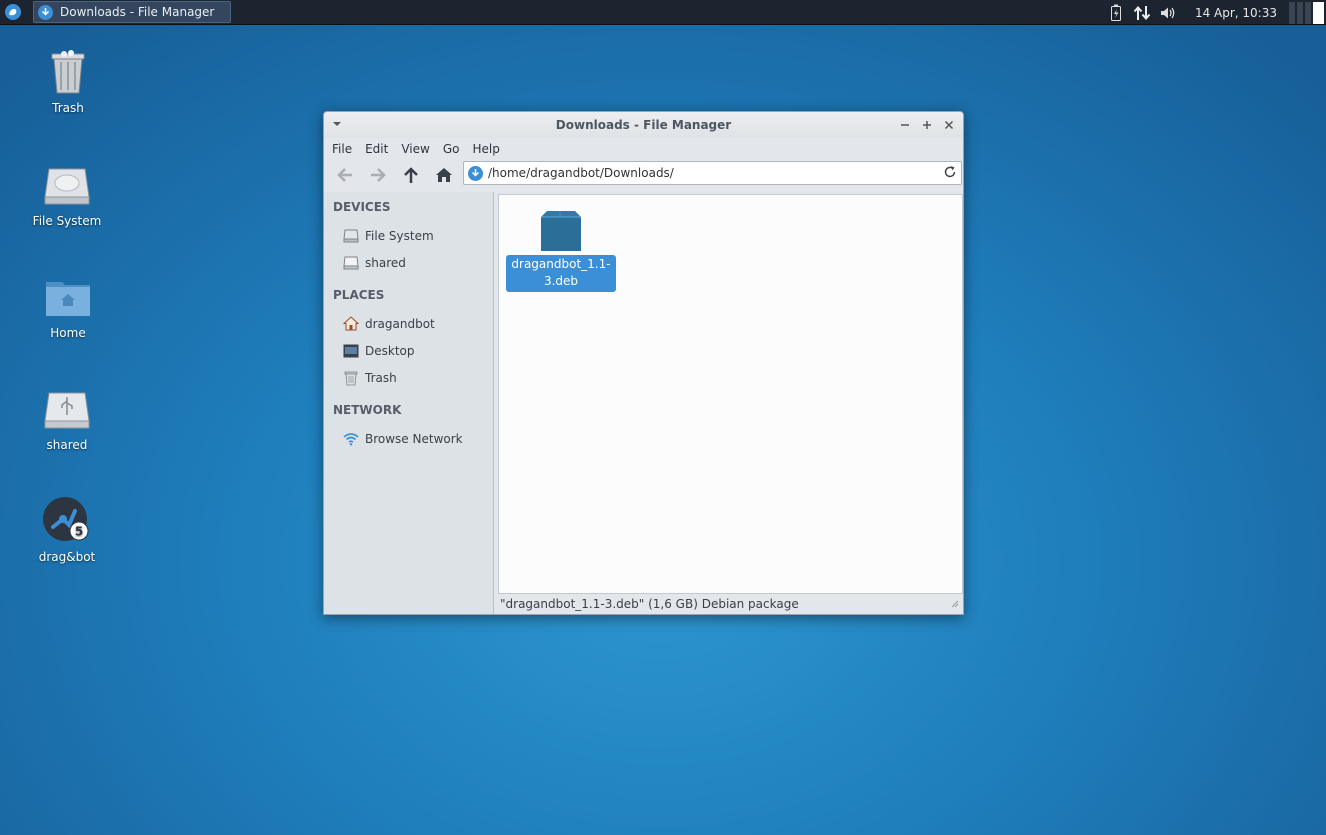 The height and width of the screenshot is (835, 1326). I want to click on window-title: Downloads - File Manager, so click(643, 125).